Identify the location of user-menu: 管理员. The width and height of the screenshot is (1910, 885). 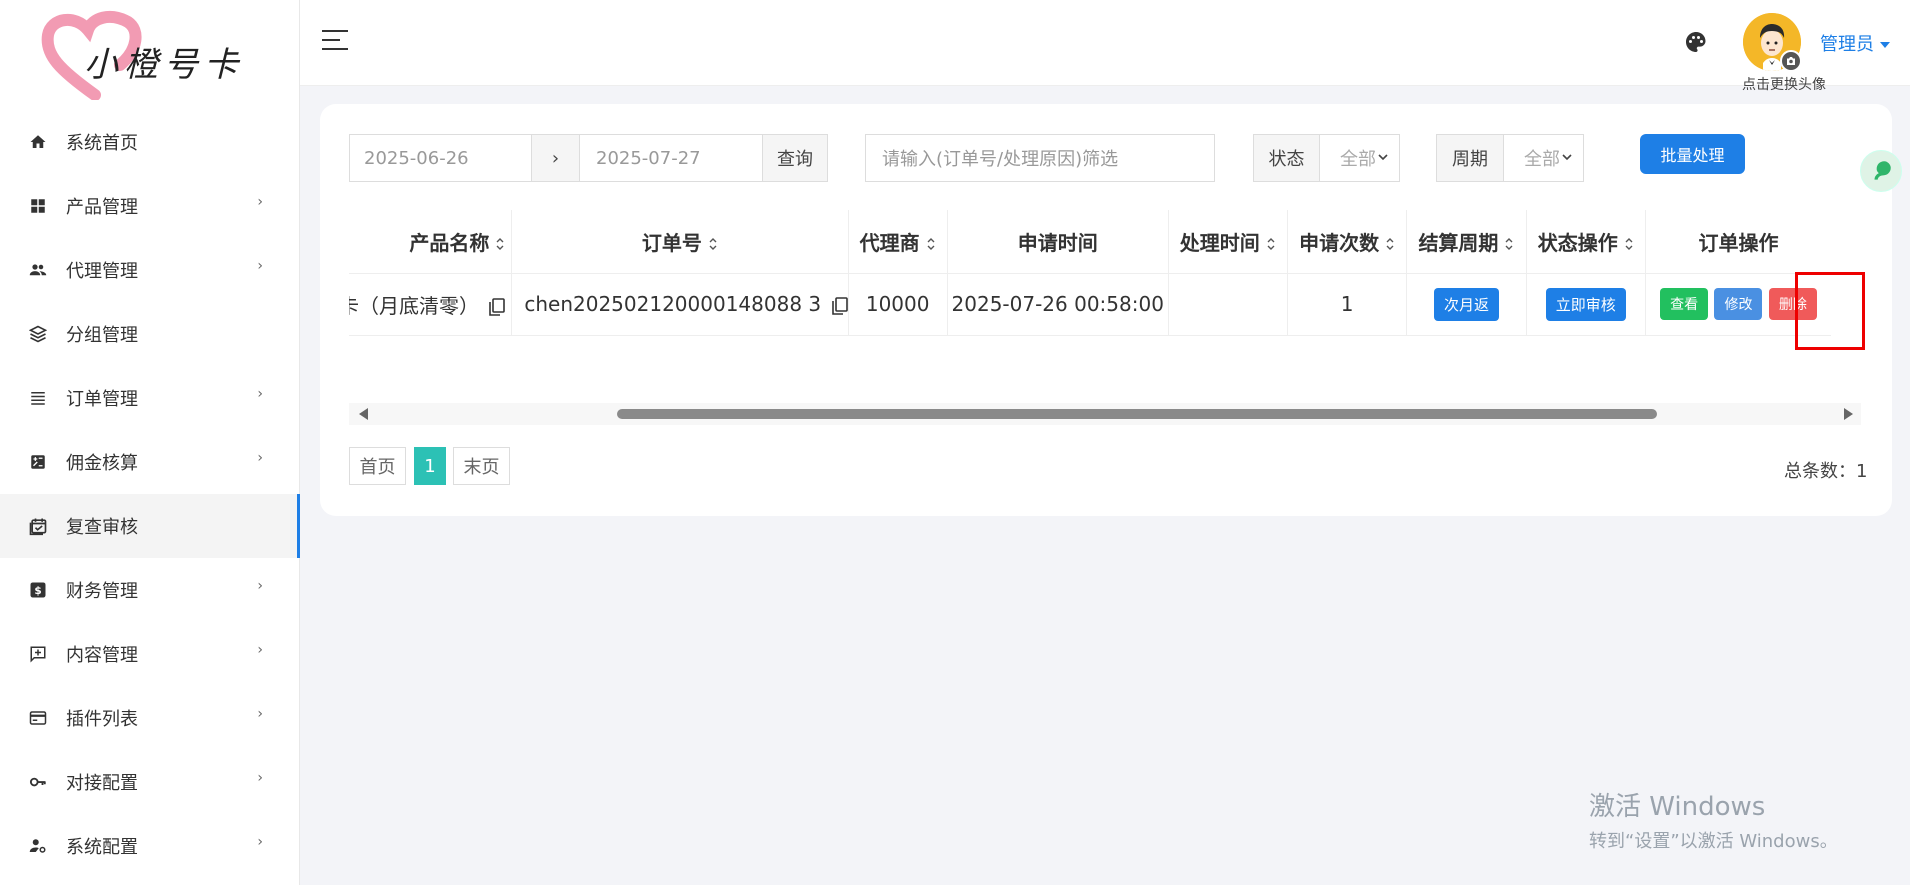
(1855, 43).